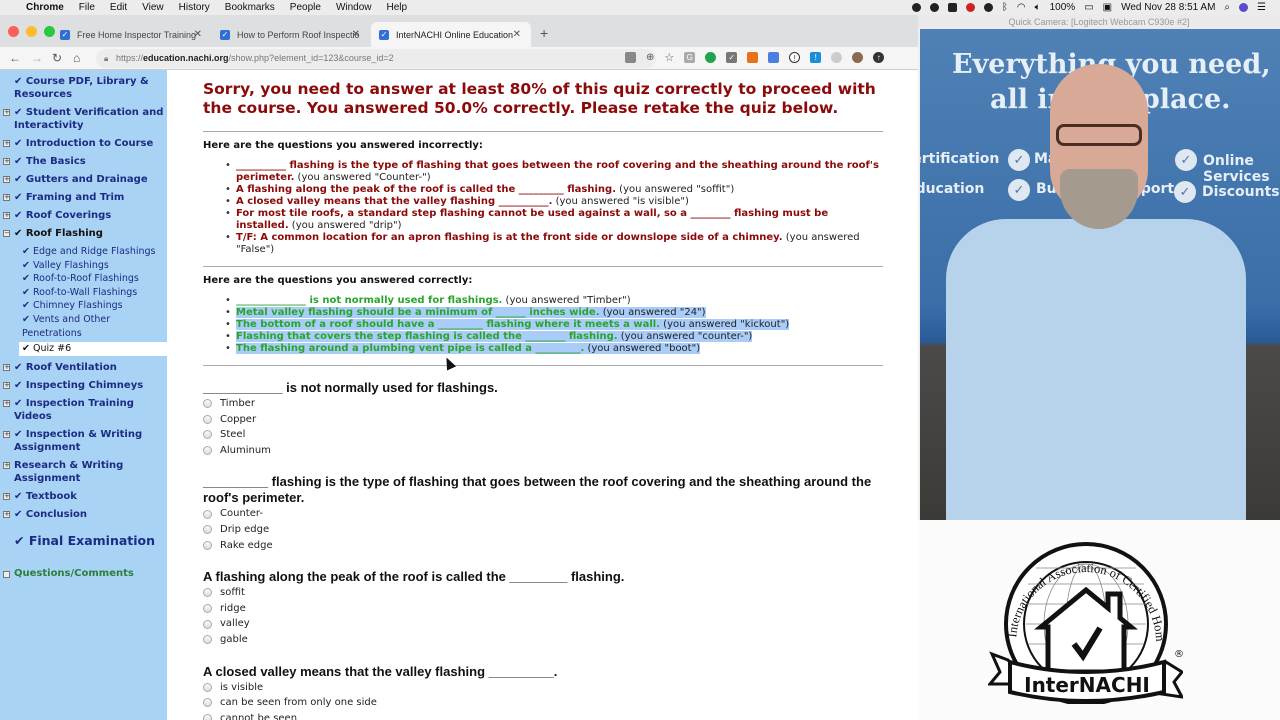 The height and width of the screenshot is (720, 1280). I want to click on menu-app-chrome: Chrome, so click(45, 7).